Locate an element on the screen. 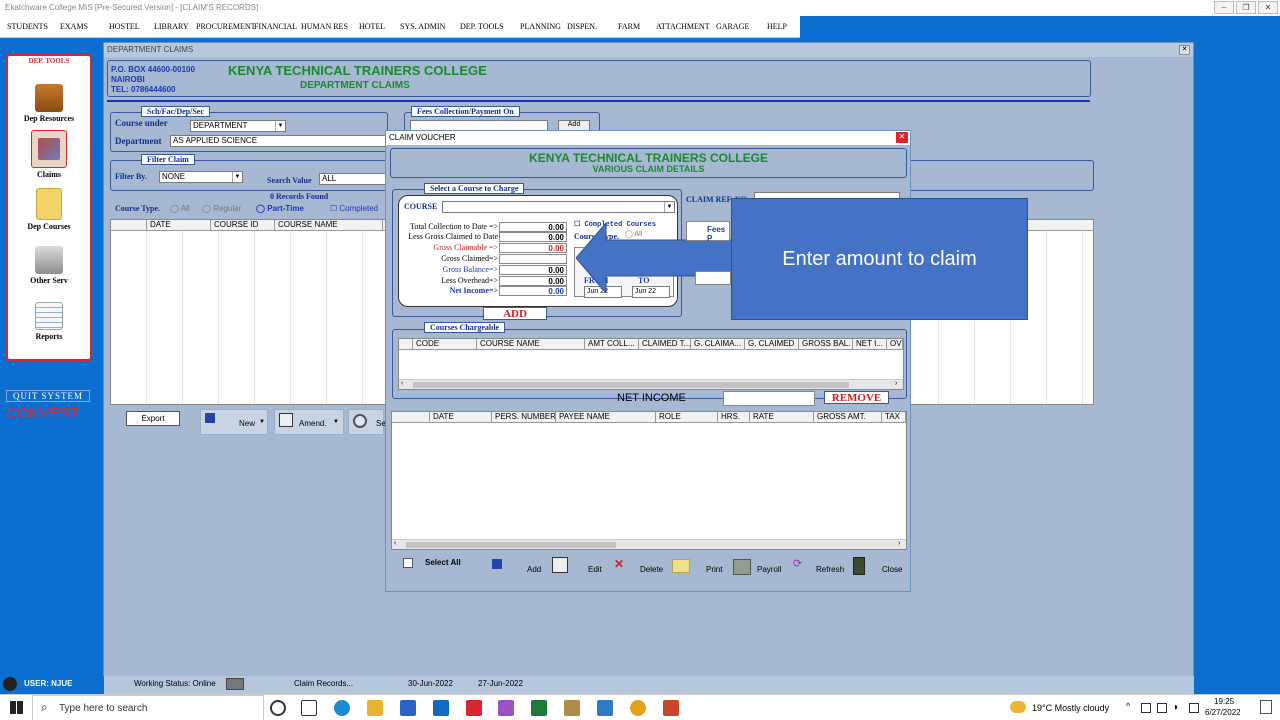 This screenshot has height=720, width=1280. main-close-icon: ✕ is located at coordinates (1184, 50).